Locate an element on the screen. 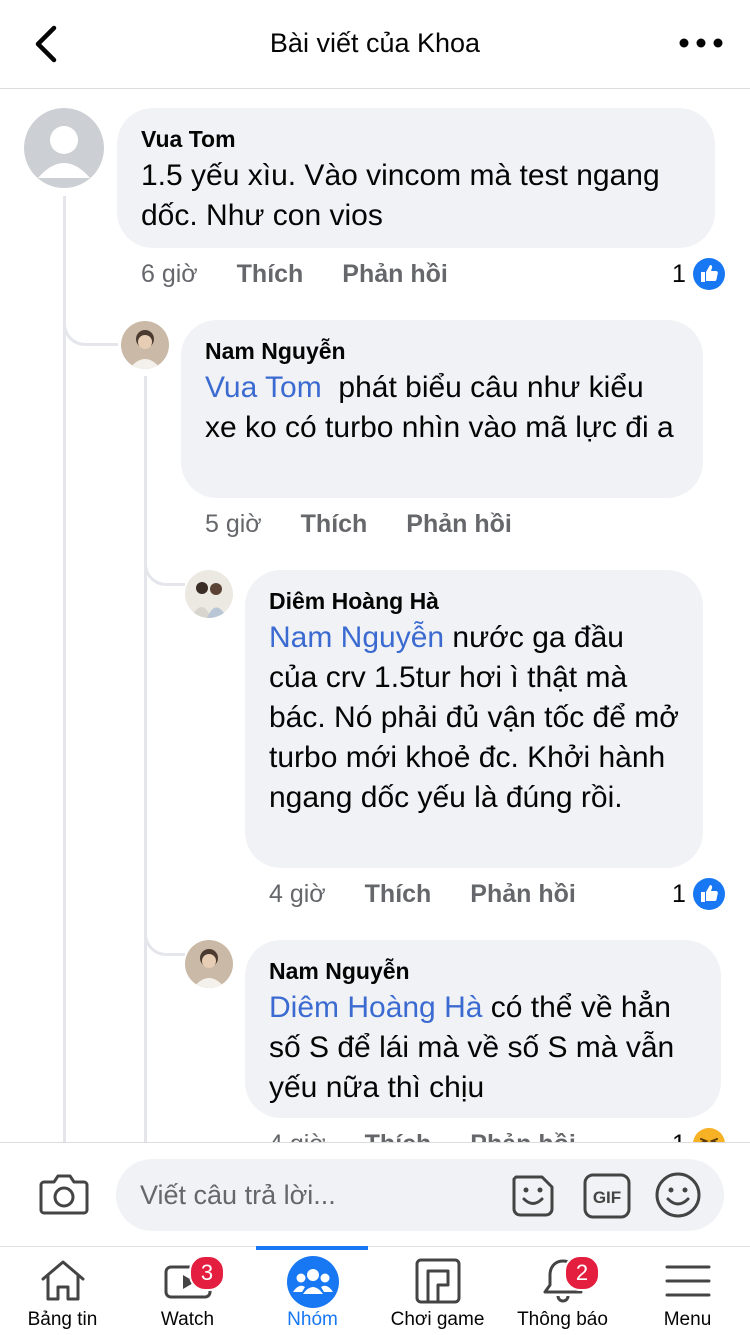 The image size is (750, 1335). tab-label: Chơi game is located at coordinates (437, 1319).